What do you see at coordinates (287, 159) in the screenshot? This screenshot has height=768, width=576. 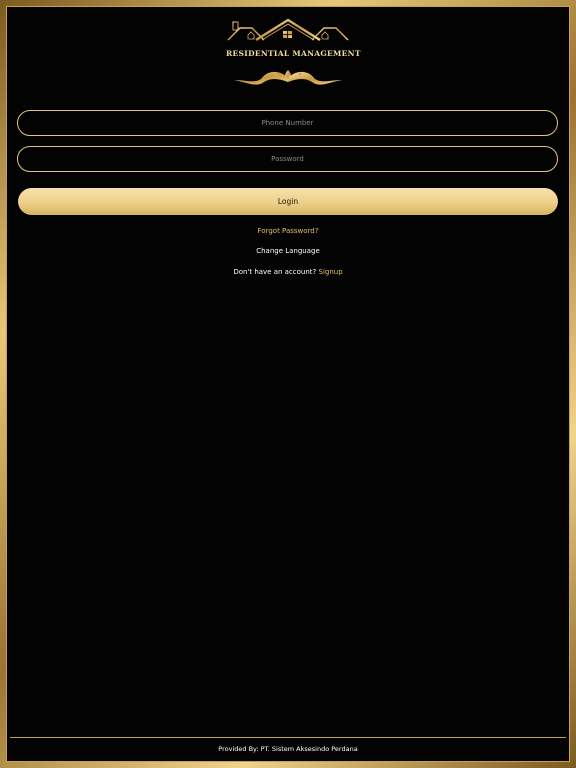 I see `password-input` at bounding box center [287, 159].